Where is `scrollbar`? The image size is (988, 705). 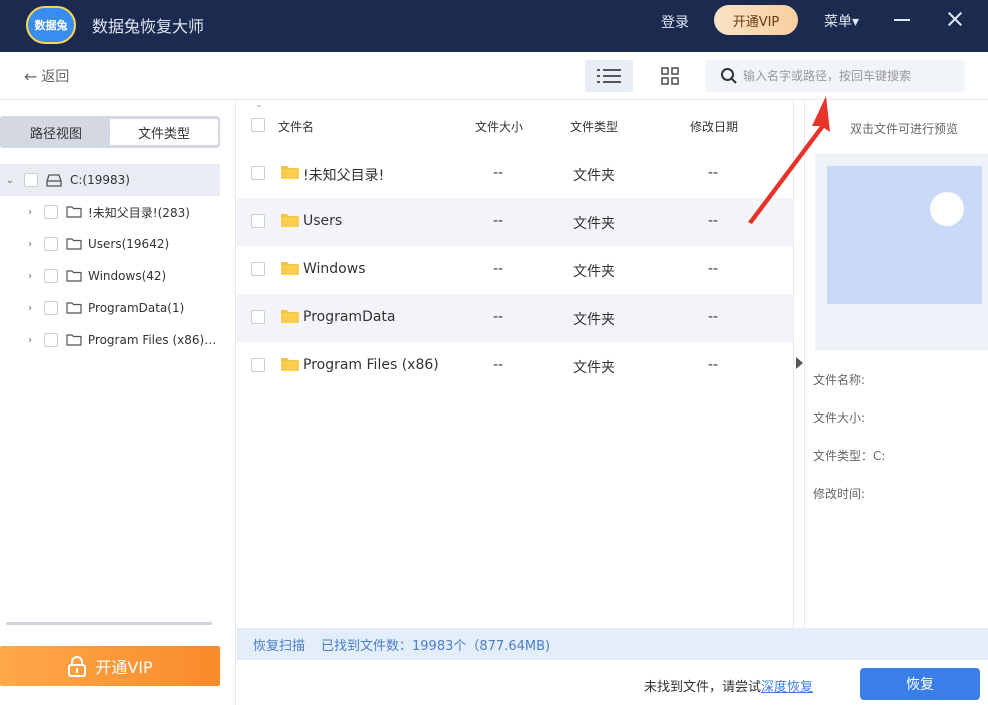 scrollbar is located at coordinates (109, 623).